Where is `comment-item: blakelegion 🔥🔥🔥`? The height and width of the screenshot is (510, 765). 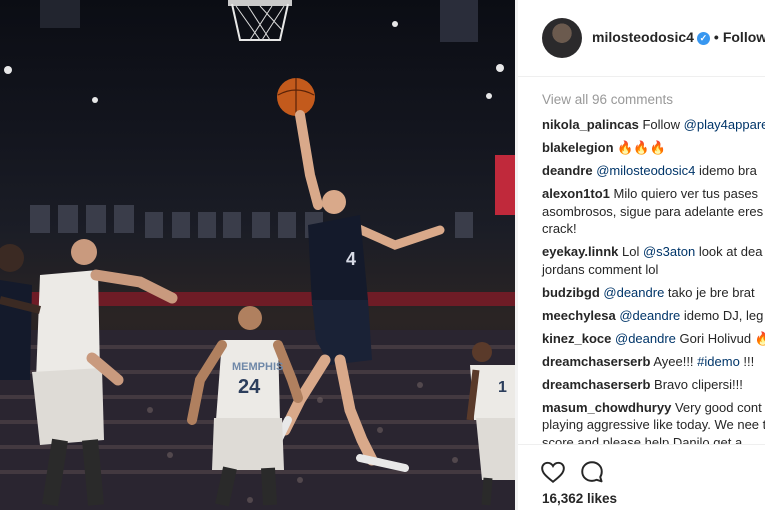
comment-item: blakelegion 🔥🔥🔥 is located at coordinates (653, 148).